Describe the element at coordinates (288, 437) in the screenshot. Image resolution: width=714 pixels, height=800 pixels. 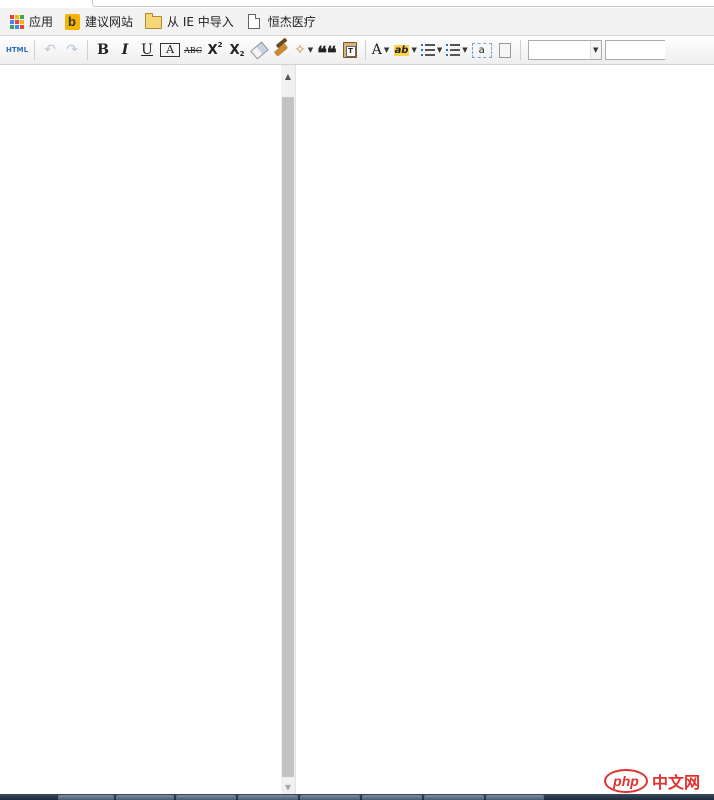
I see `scroll-thumb` at that location.